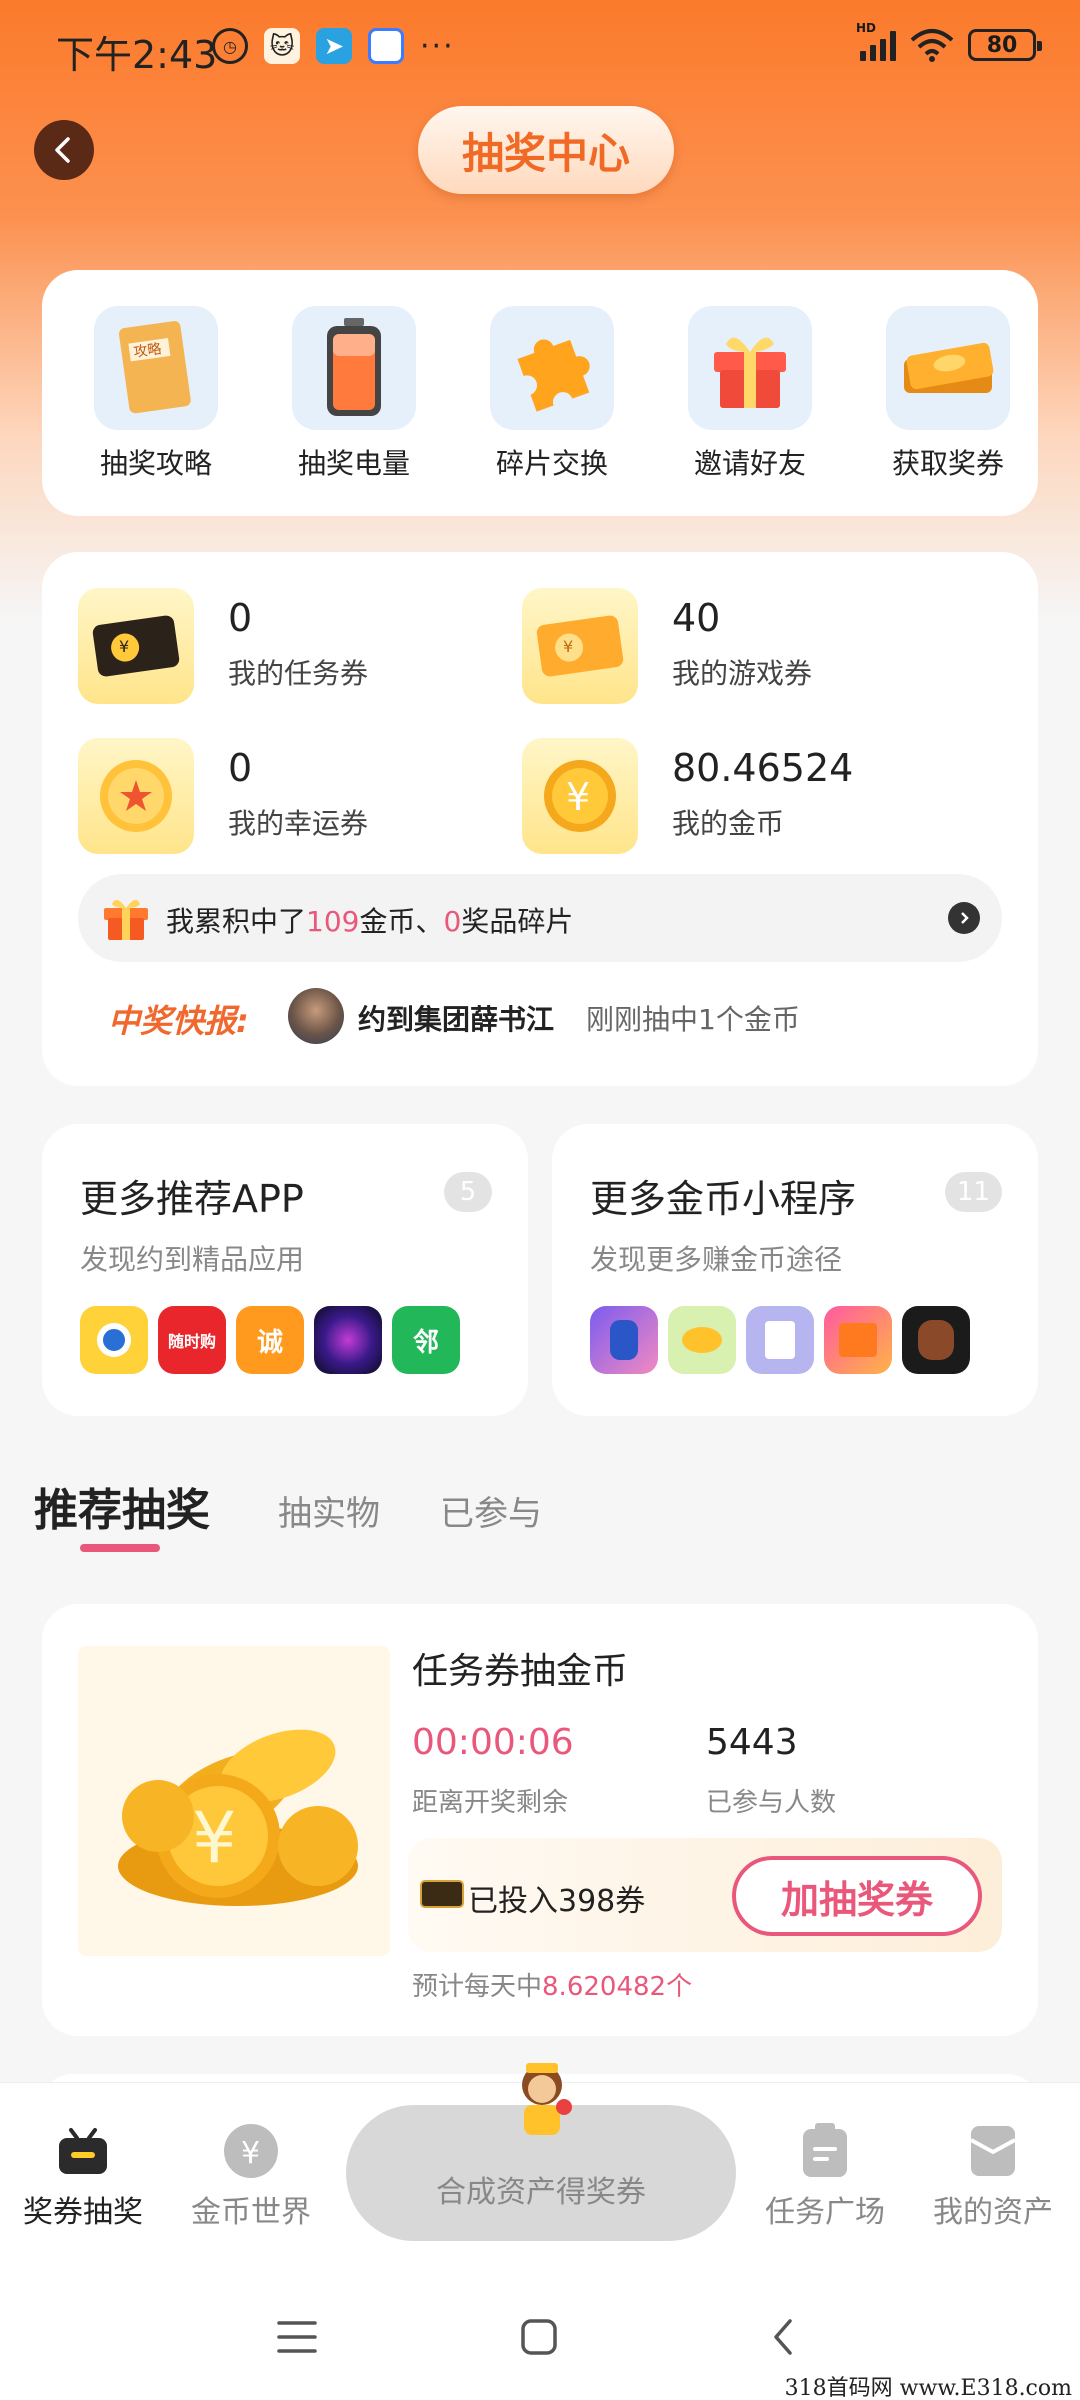 The width and height of the screenshot is (1080, 2400). What do you see at coordinates (426, 1340) in the screenshot?
I see `lin-app-icon: 邻` at bounding box center [426, 1340].